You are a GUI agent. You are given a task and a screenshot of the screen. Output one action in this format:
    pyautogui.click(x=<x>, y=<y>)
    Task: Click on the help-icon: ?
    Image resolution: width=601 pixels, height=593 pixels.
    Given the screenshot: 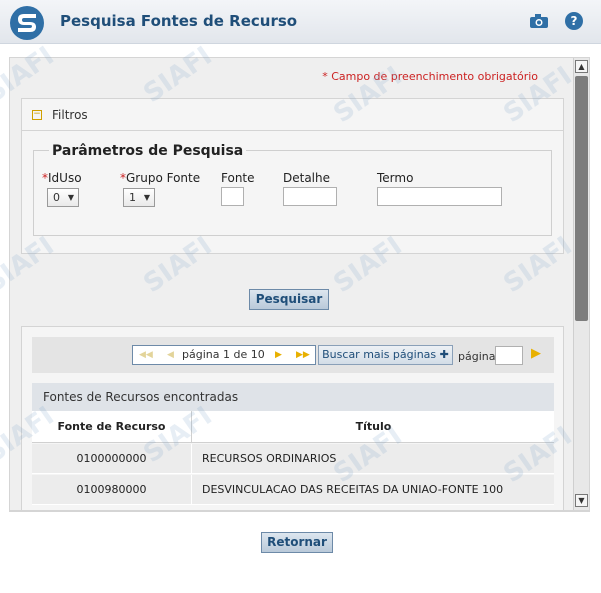 What is the action you would take?
    pyautogui.click(x=574, y=21)
    